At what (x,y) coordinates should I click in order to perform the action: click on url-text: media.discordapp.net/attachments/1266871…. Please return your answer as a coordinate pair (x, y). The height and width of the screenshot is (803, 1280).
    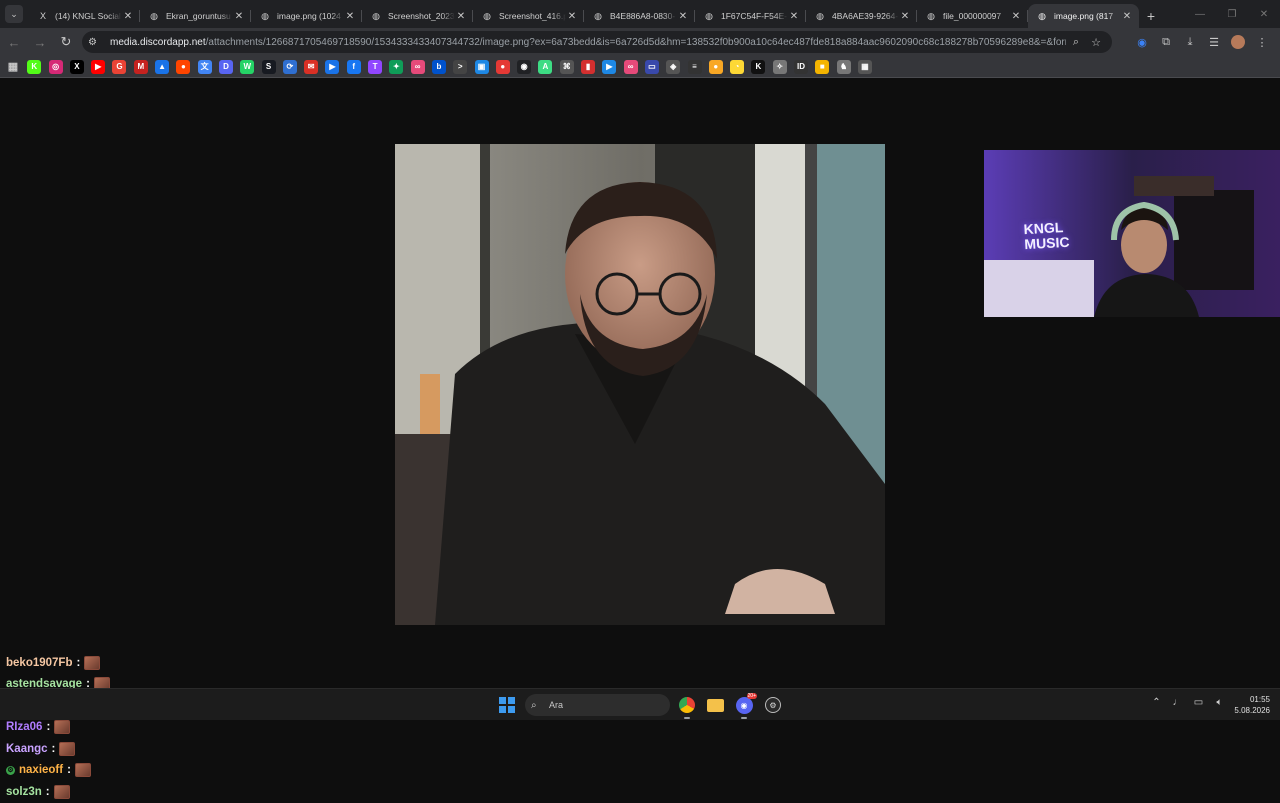
    Looking at the image, I should click on (588, 42).